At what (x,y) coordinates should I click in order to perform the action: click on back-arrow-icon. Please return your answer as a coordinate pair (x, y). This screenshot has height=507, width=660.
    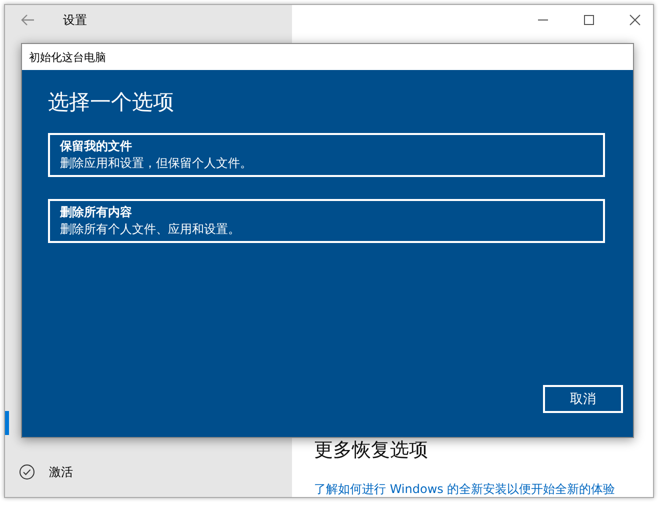
    Looking at the image, I should click on (28, 20).